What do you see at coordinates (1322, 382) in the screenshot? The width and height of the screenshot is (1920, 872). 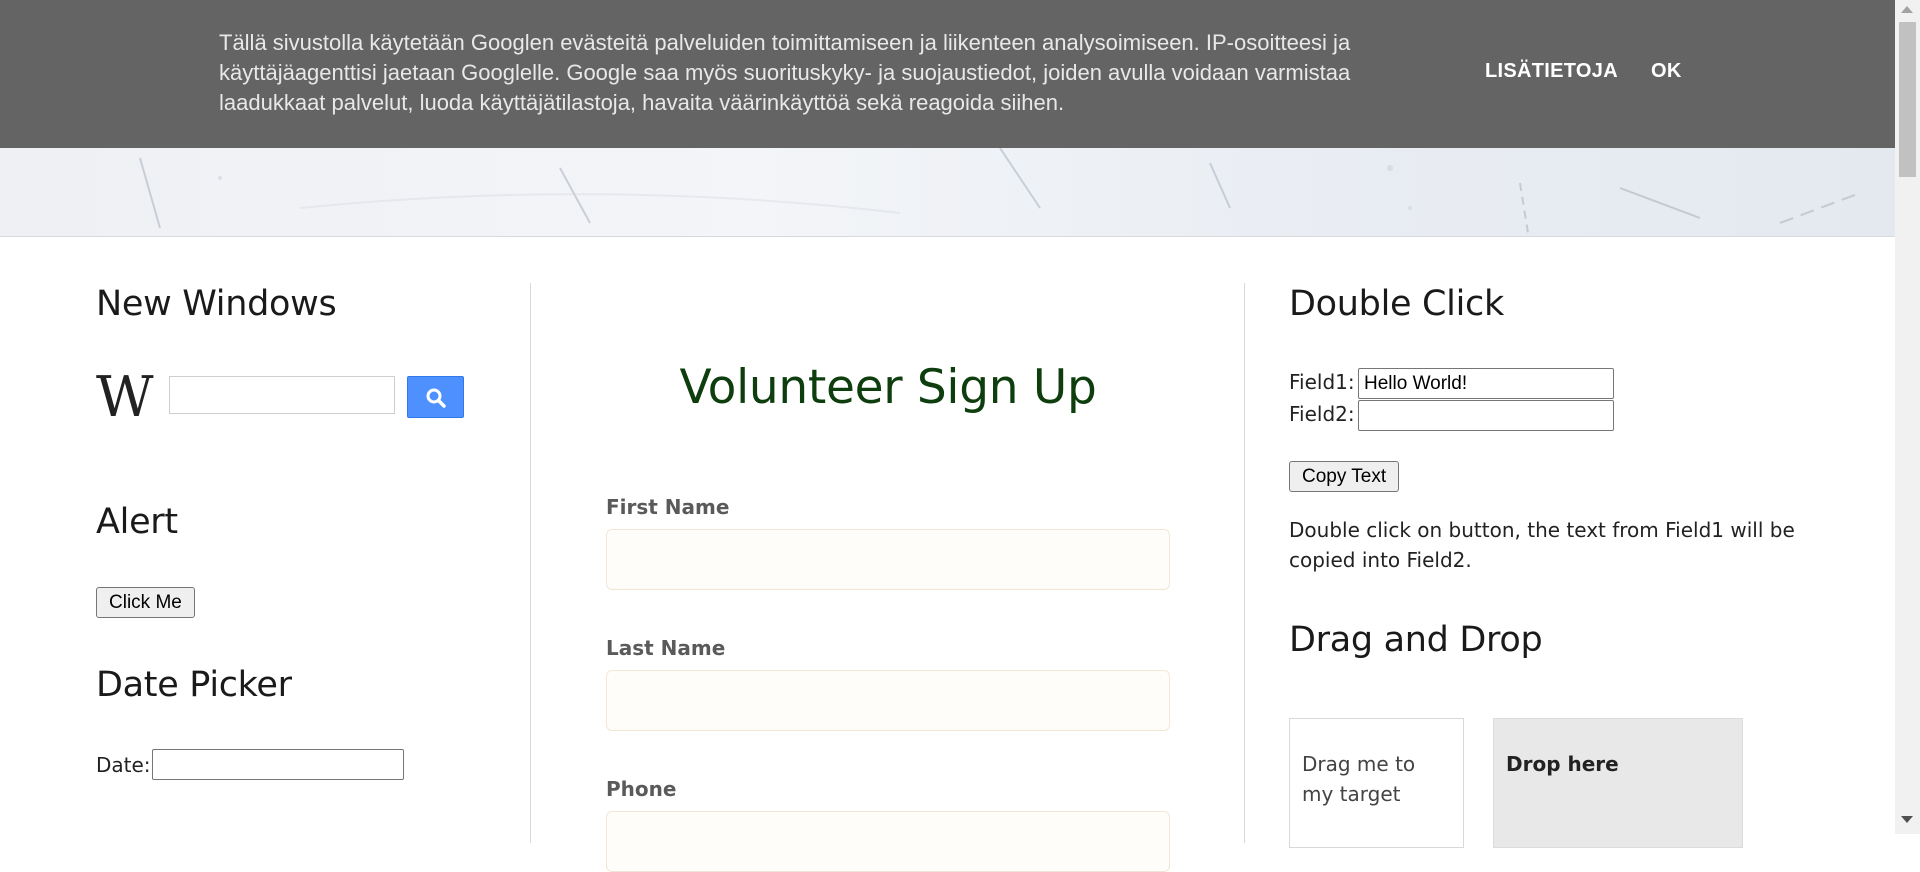 I see `field1-label: Field1:` at bounding box center [1322, 382].